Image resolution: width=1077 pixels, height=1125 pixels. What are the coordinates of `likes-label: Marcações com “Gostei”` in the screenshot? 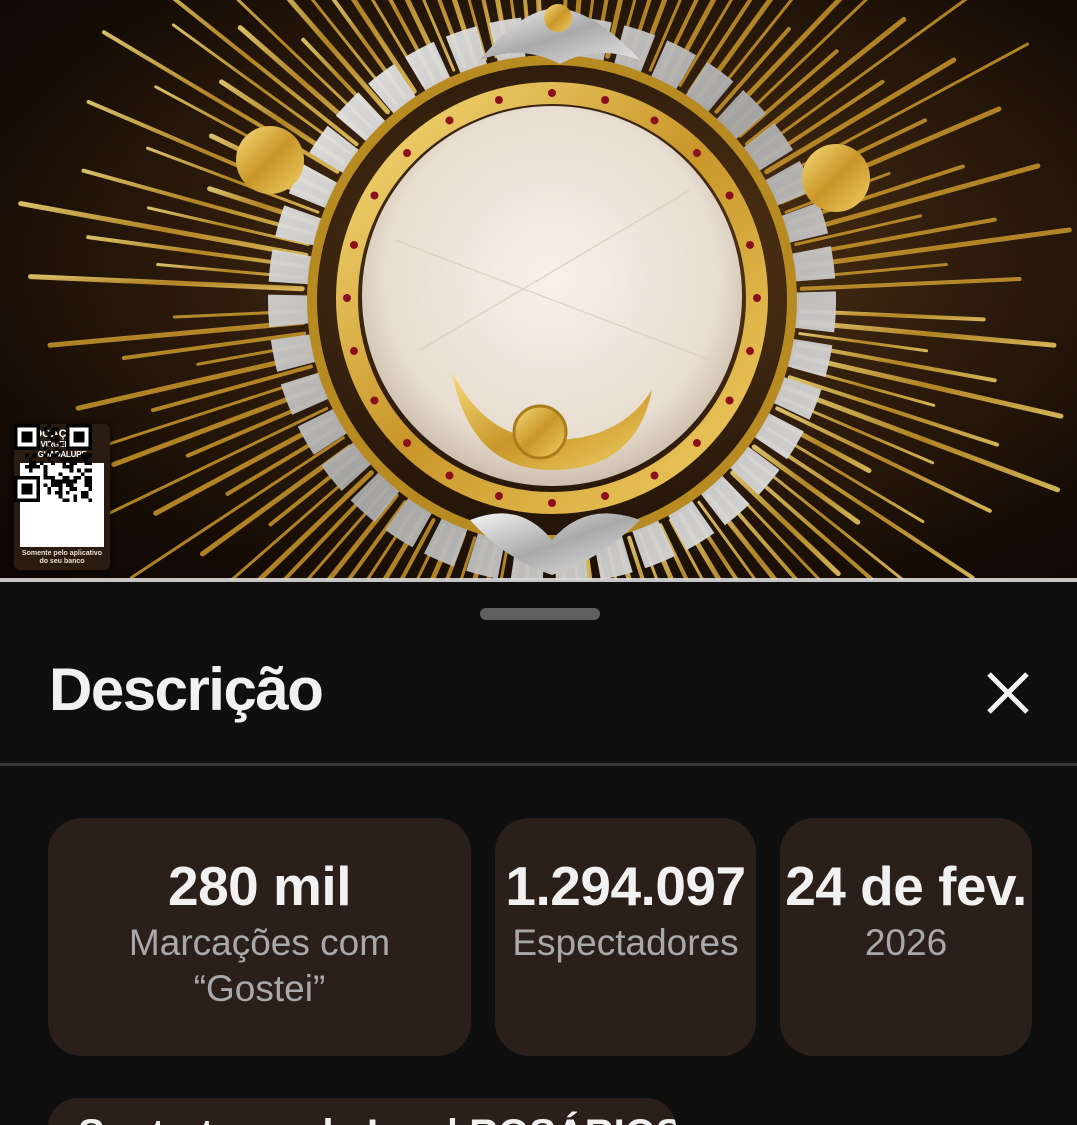 It's located at (259, 965).